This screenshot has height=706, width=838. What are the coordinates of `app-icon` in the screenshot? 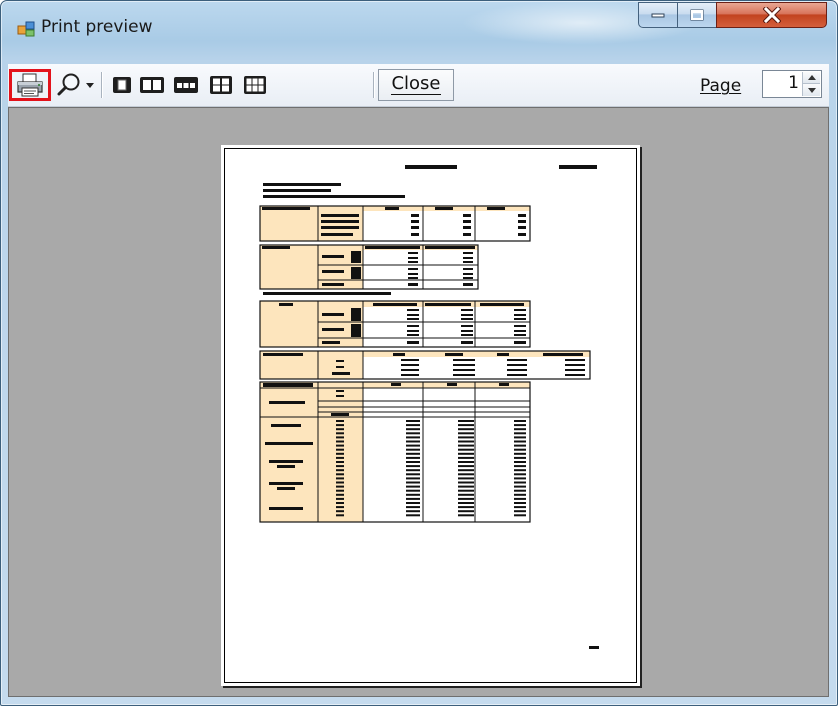 It's located at (26, 29).